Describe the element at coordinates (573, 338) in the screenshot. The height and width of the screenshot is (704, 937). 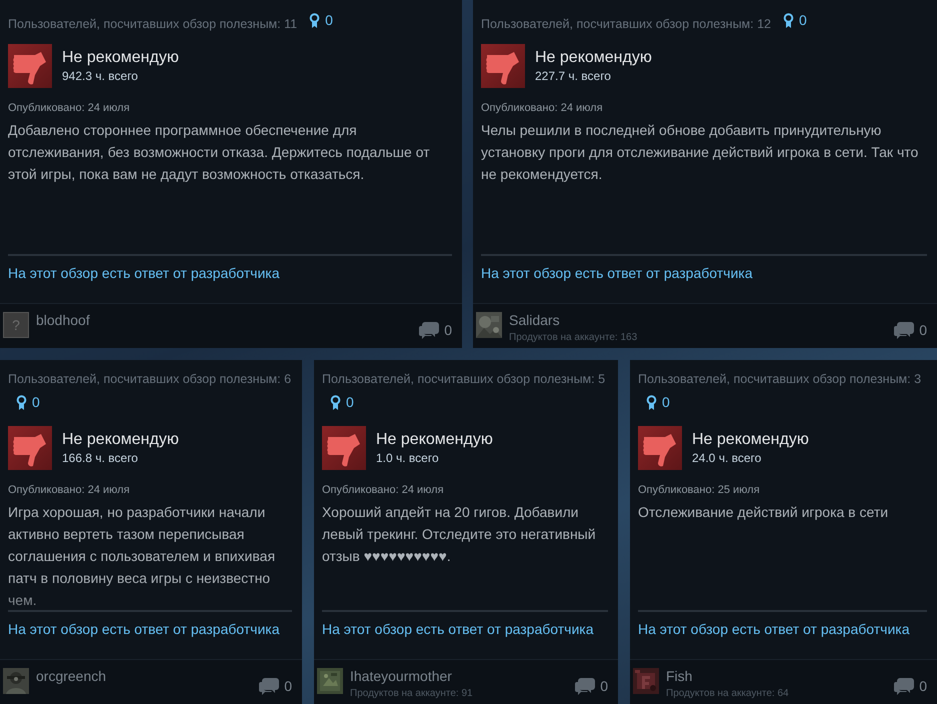
I see `product-count: Продуктов на аккаунте: 163` at that location.